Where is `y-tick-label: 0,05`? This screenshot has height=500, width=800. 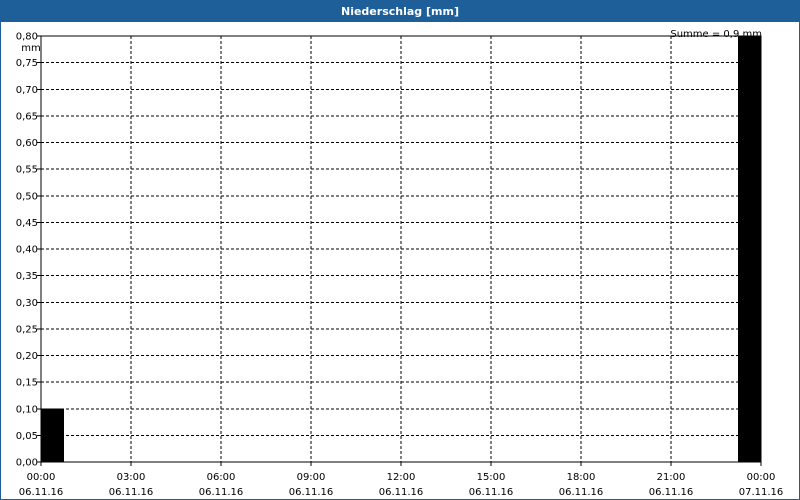
y-tick-label: 0,05 is located at coordinates (27, 436).